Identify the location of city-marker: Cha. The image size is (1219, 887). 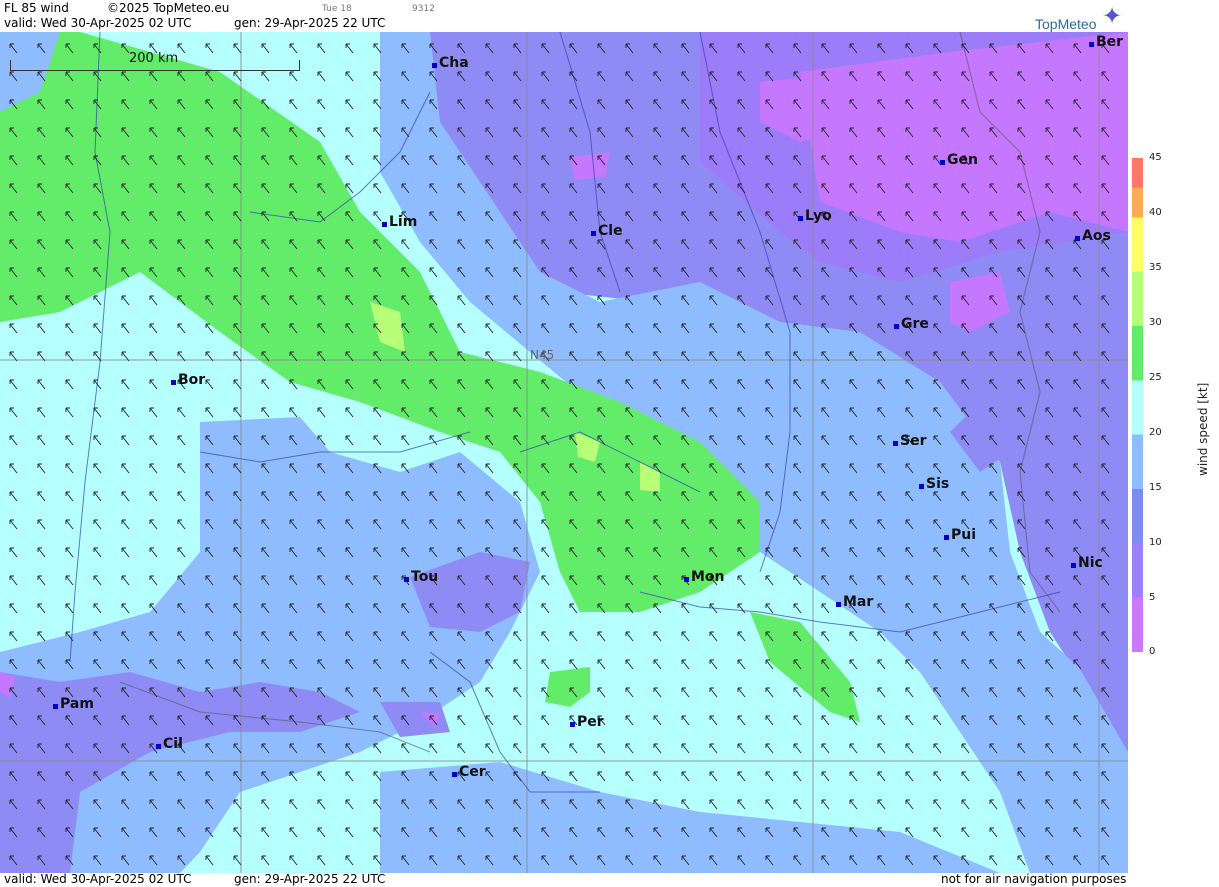
(450, 63).